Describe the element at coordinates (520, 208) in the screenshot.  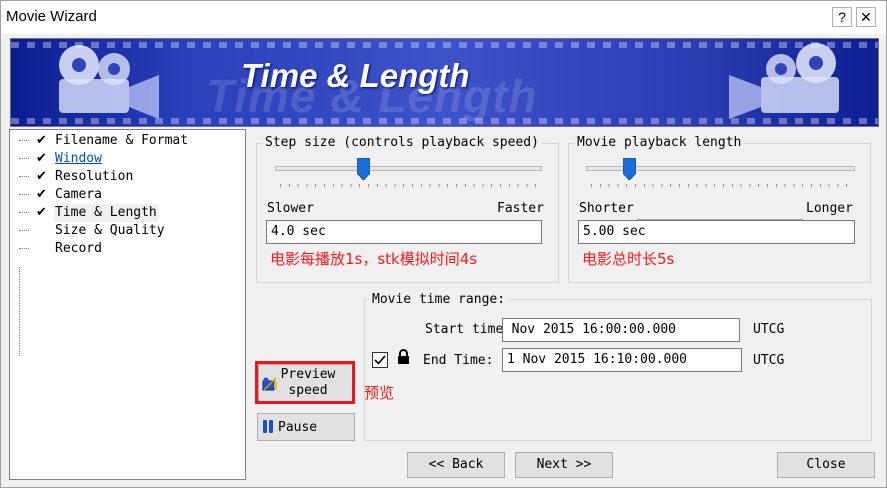
I see `faster-label: Faster` at that location.